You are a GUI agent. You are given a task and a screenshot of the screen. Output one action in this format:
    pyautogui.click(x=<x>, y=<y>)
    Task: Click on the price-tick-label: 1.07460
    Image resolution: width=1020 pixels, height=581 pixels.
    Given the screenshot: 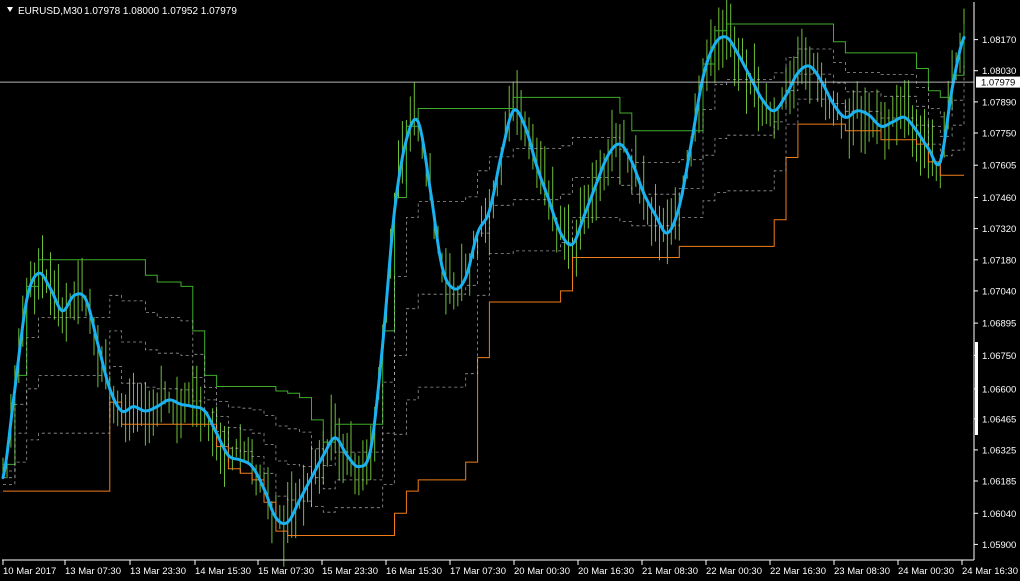 What is the action you would take?
    pyautogui.click(x=999, y=198)
    